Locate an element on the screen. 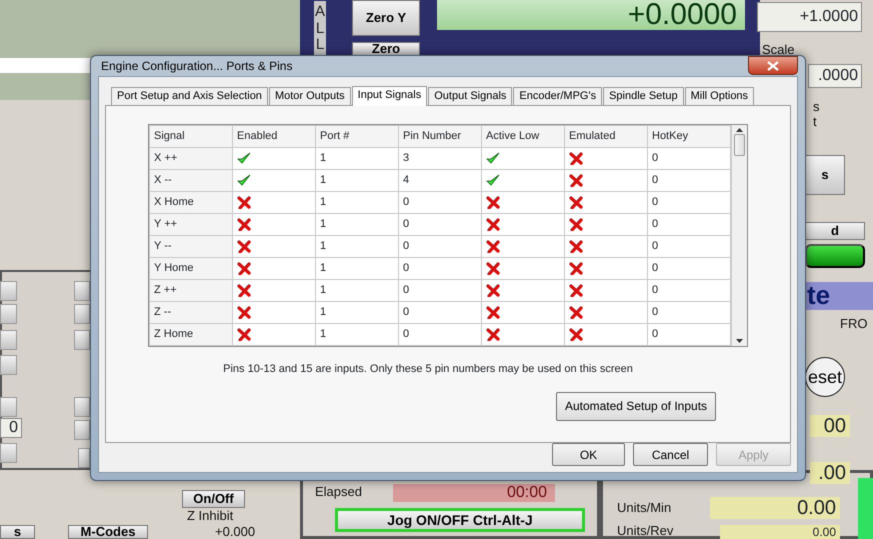  machine-button: Zero is located at coordinates (386, 49).